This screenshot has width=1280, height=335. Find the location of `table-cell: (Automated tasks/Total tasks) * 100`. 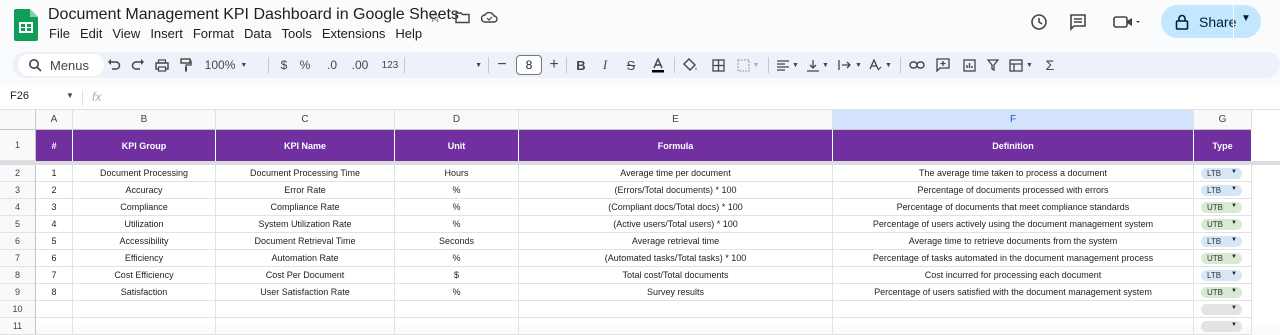

table-cell: (Automated tasks/Total tasks) * 100 is located at coordinates (676, 258).